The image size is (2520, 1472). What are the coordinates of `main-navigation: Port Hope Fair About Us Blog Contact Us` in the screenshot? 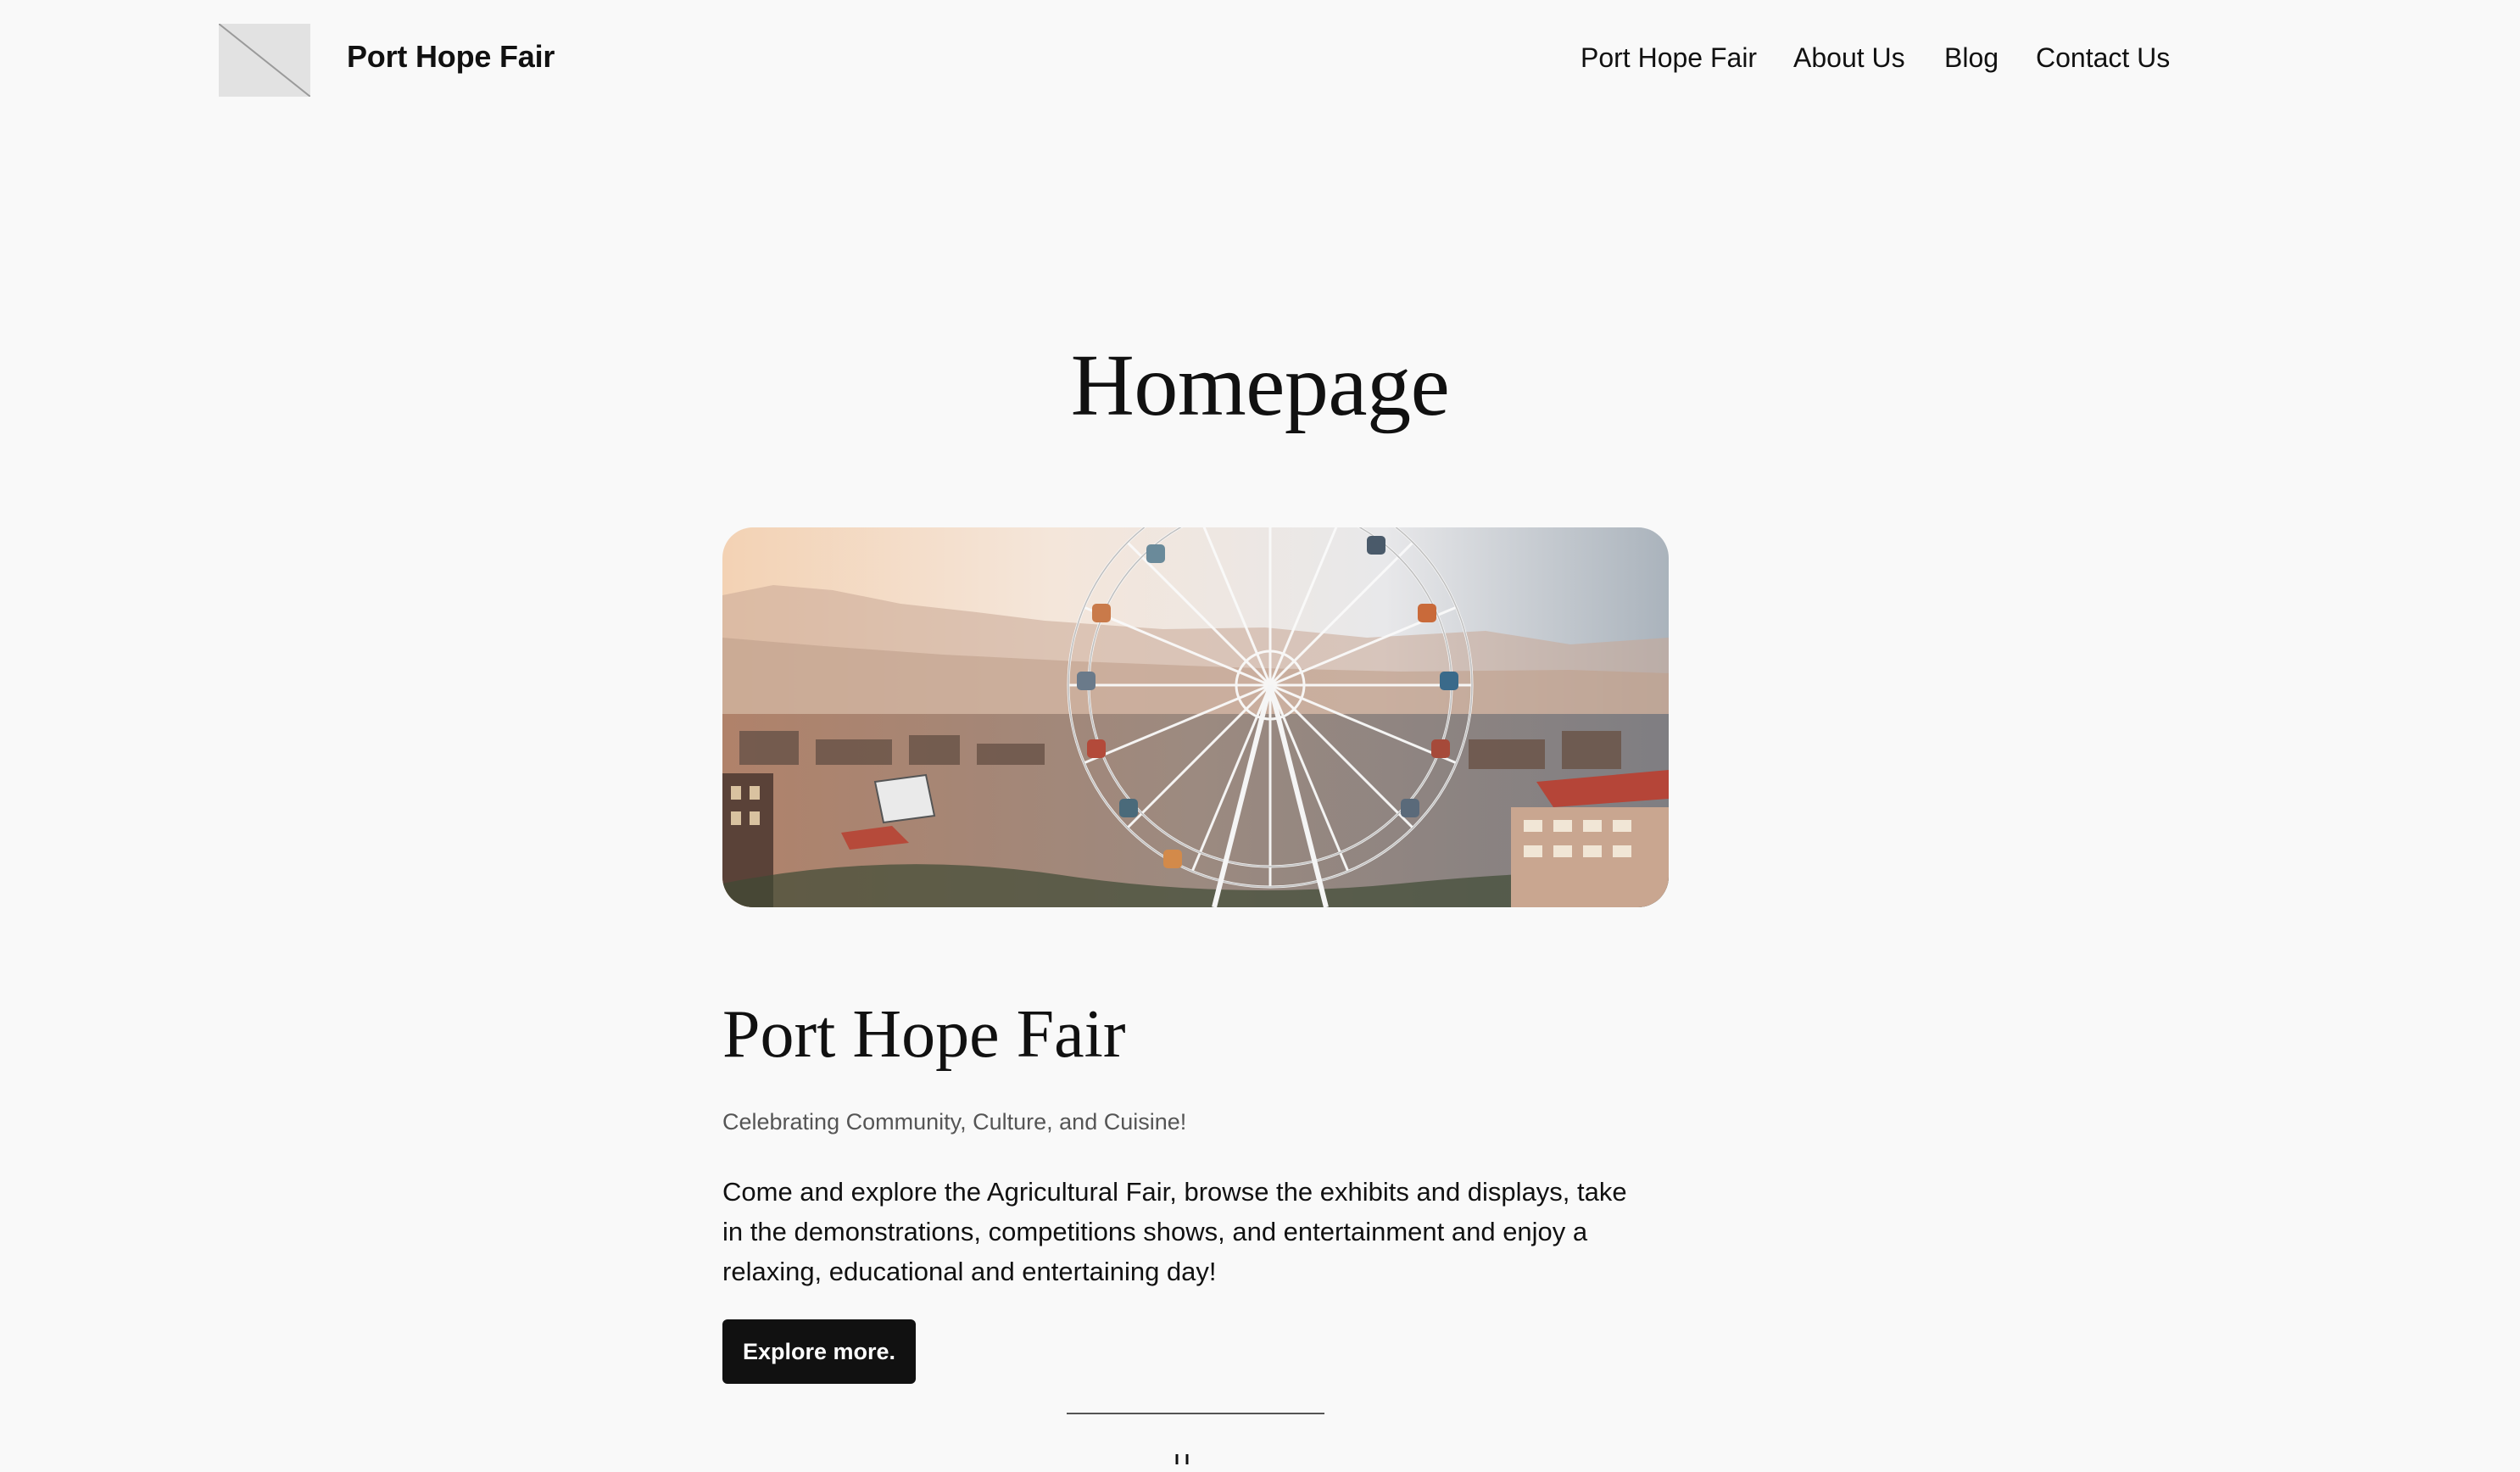 It's located at (1260, 61).